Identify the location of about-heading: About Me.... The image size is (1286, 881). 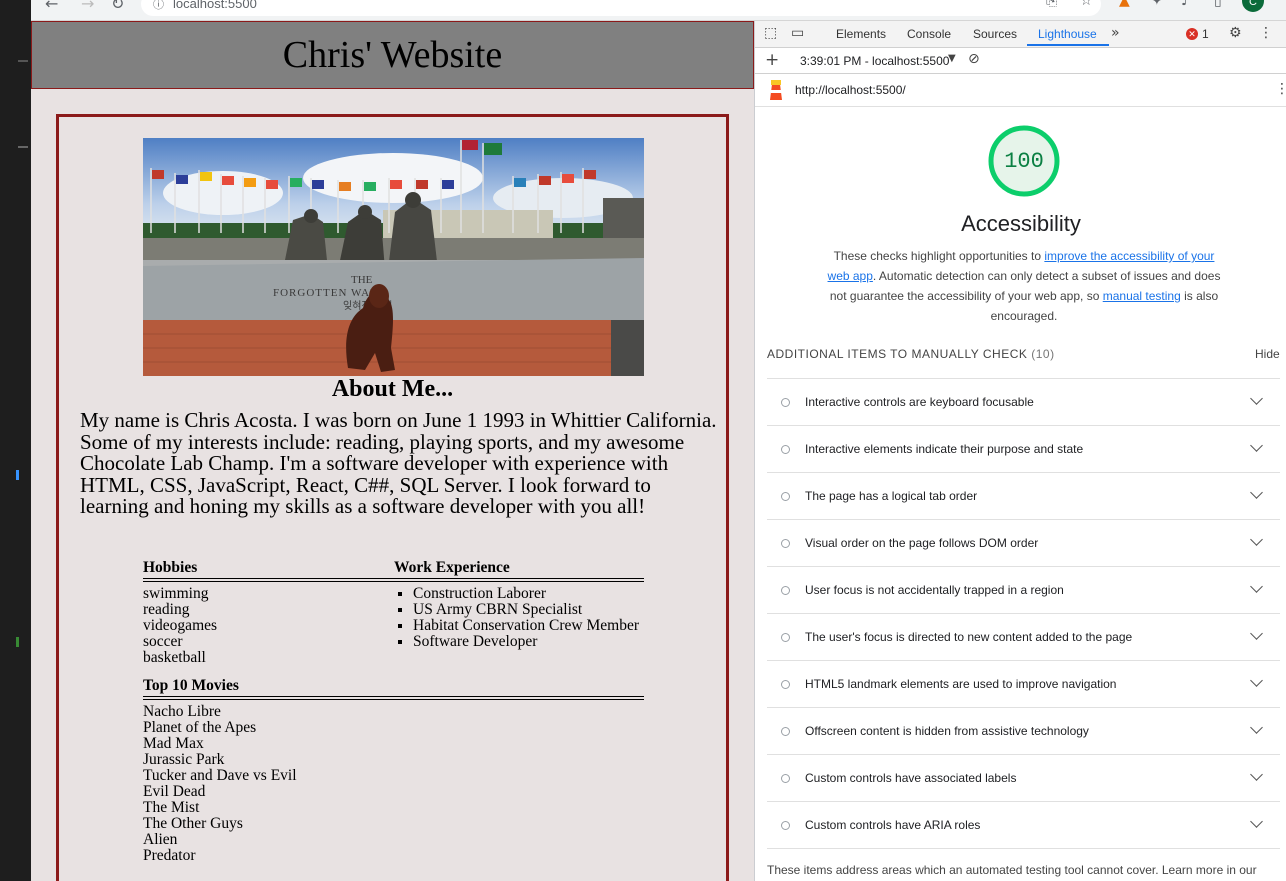
(392, 389).